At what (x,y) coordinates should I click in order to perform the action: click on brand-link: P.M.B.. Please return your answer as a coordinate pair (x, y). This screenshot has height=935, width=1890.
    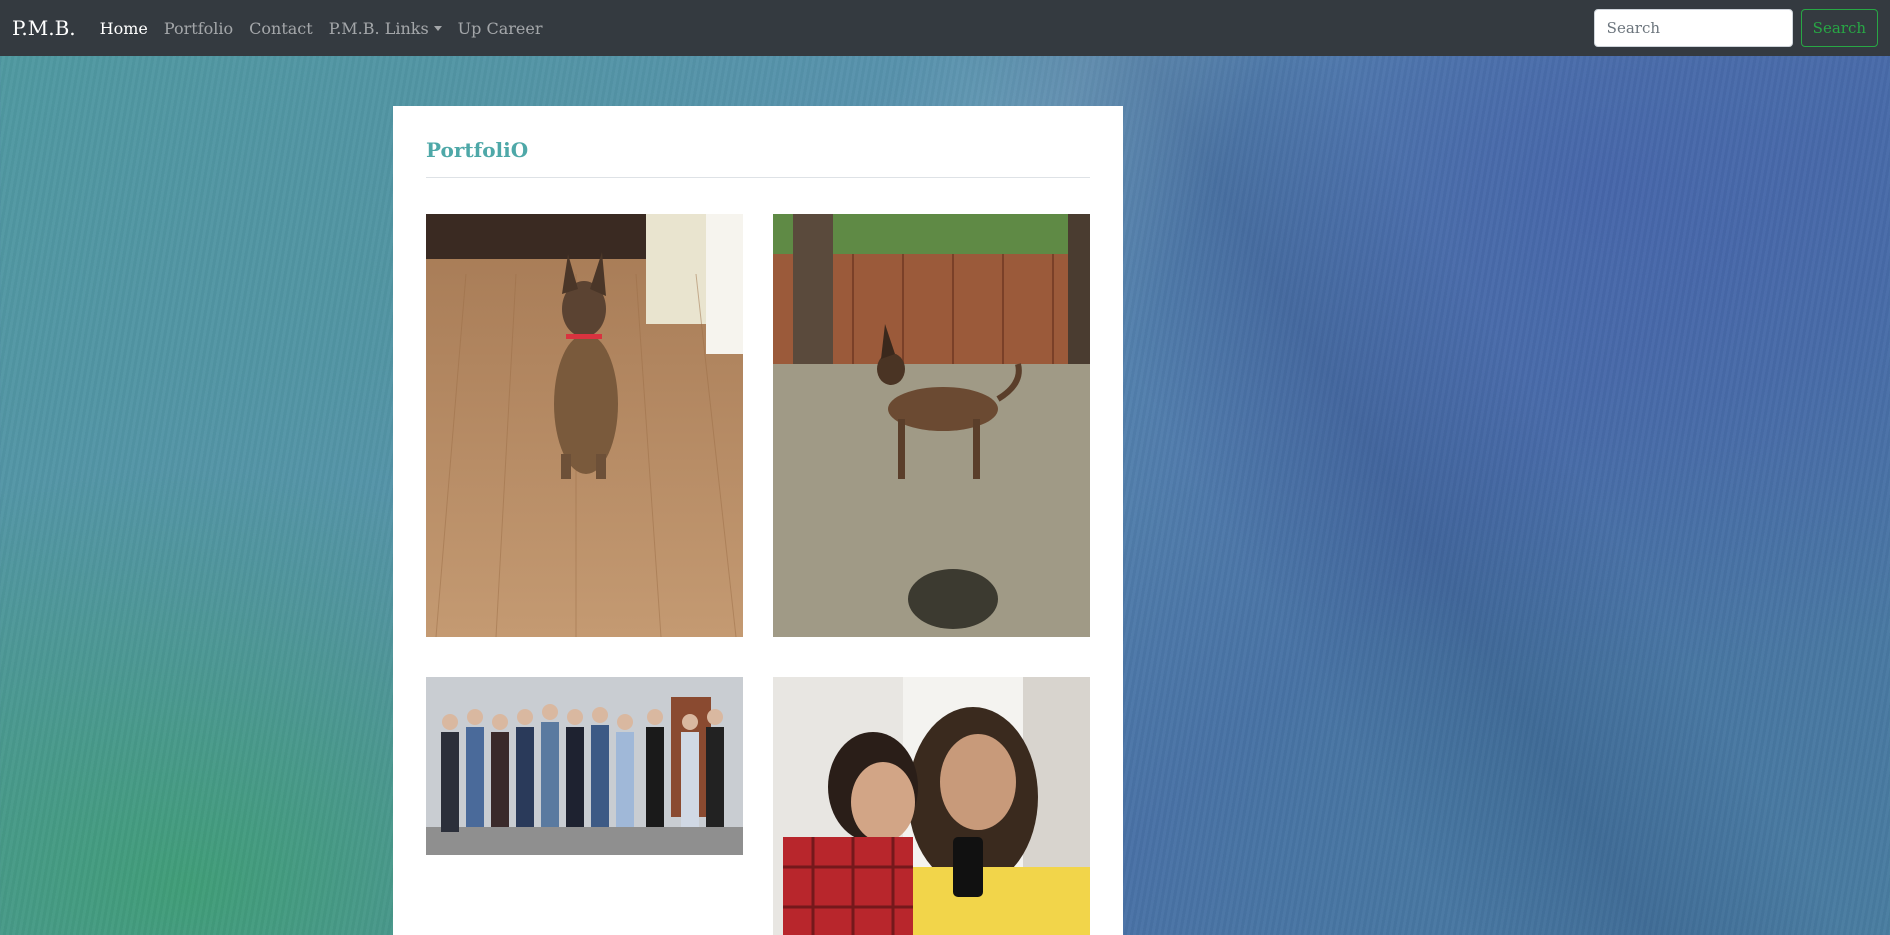
    Looking at the image, I should click on (44, 28).